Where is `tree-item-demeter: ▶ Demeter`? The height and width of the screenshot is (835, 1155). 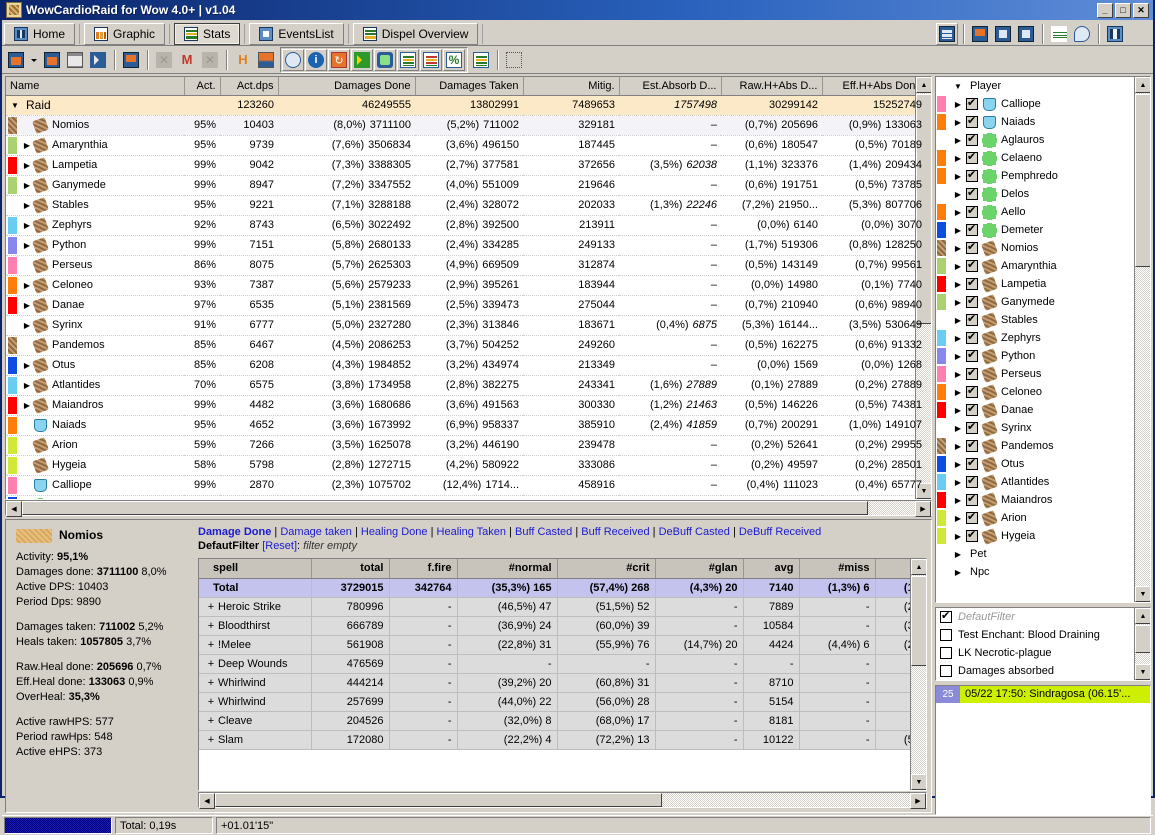 tree-item-demeter: ▶ Demeter is located at coordinates (1034, 230).